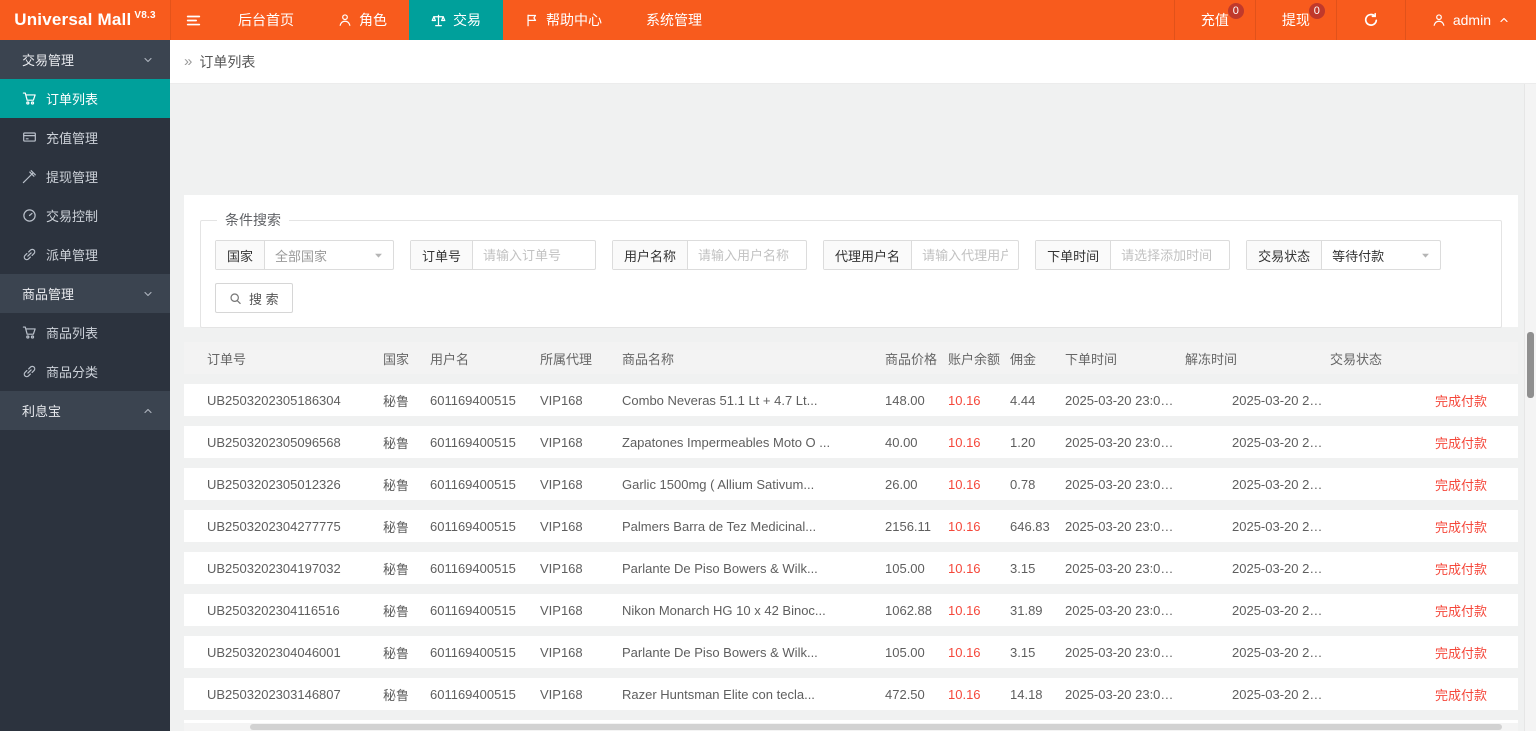 The height and width of the screenshot is (731, 1536). Describe the element at coordinates (456, 20) in the screenshot. I see `nav-item-trade: 交易` at that location.